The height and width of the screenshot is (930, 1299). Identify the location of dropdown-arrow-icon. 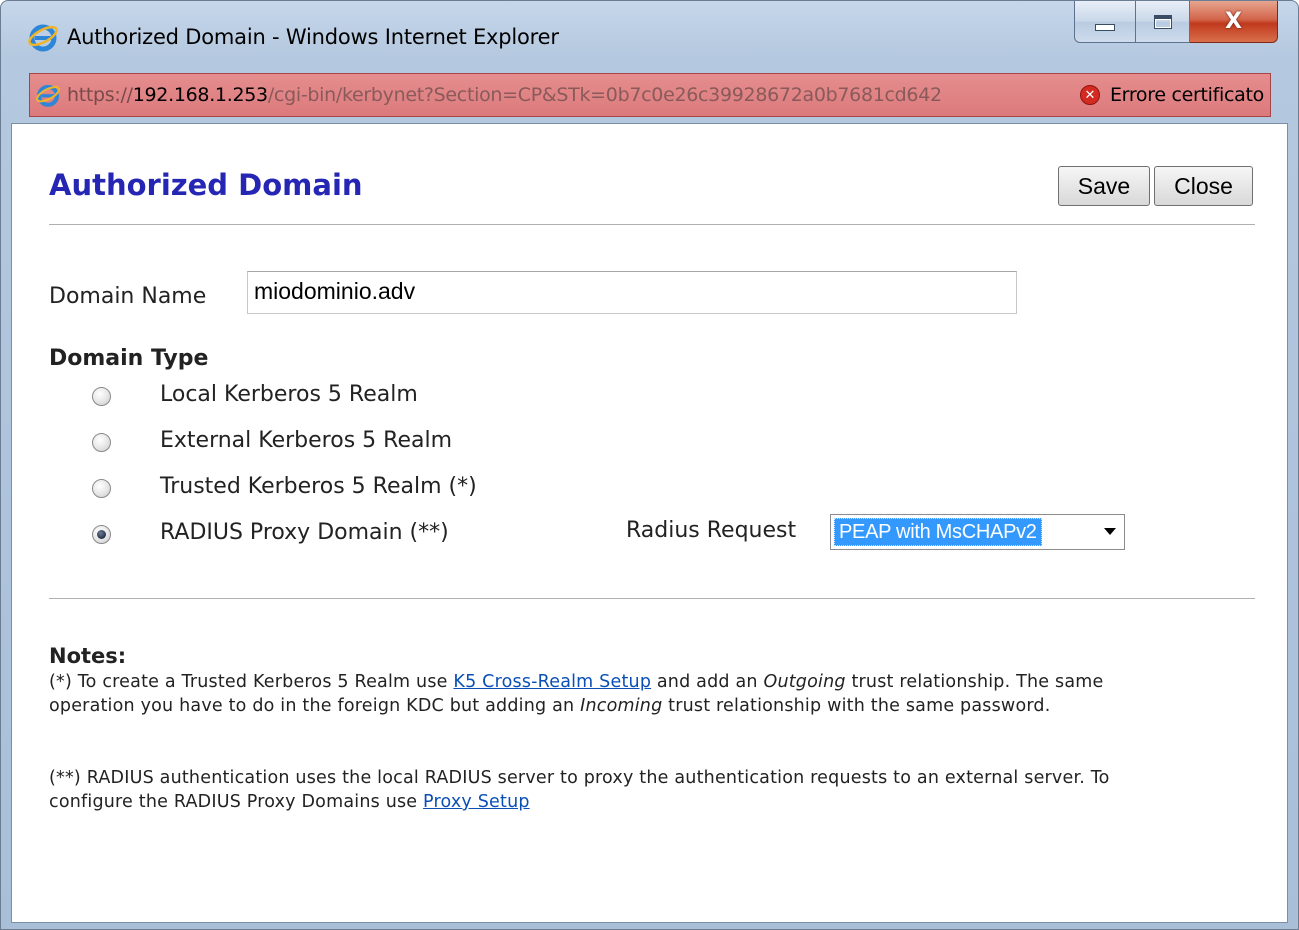
(1110, 531).